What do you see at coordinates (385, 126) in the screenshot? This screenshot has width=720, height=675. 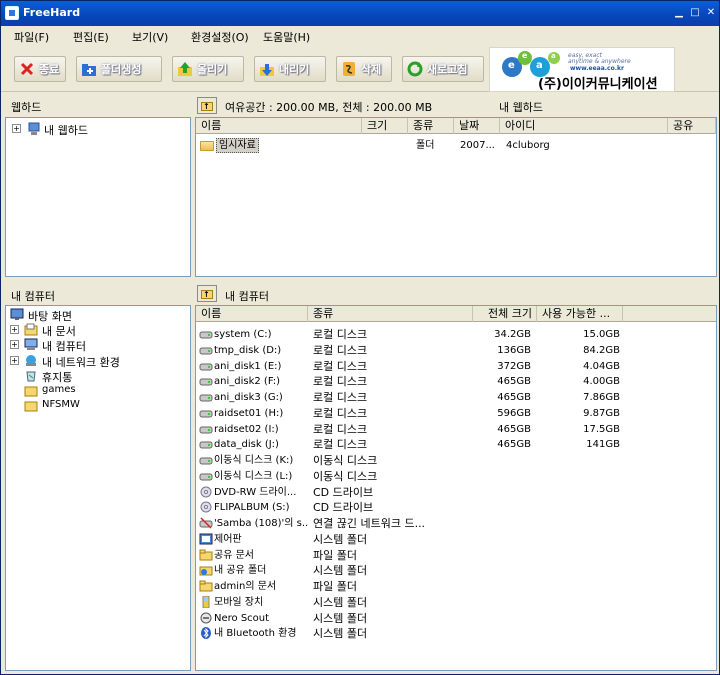 I see `col-size: 크기` at bounding box center [385, 126].